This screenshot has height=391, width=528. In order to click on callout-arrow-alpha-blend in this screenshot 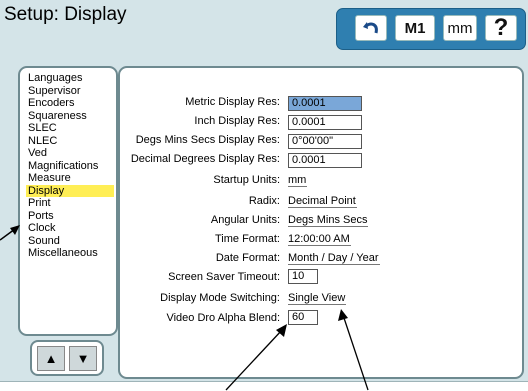, I will do `click(256, 357)`.